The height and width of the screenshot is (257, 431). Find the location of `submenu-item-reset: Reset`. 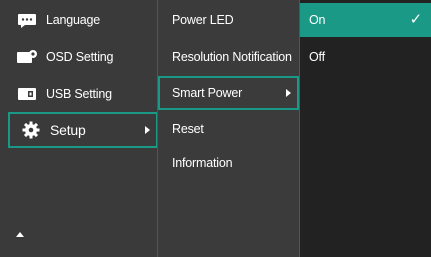

submenu-item-reset: Reset is located at coordinates (228, 129).